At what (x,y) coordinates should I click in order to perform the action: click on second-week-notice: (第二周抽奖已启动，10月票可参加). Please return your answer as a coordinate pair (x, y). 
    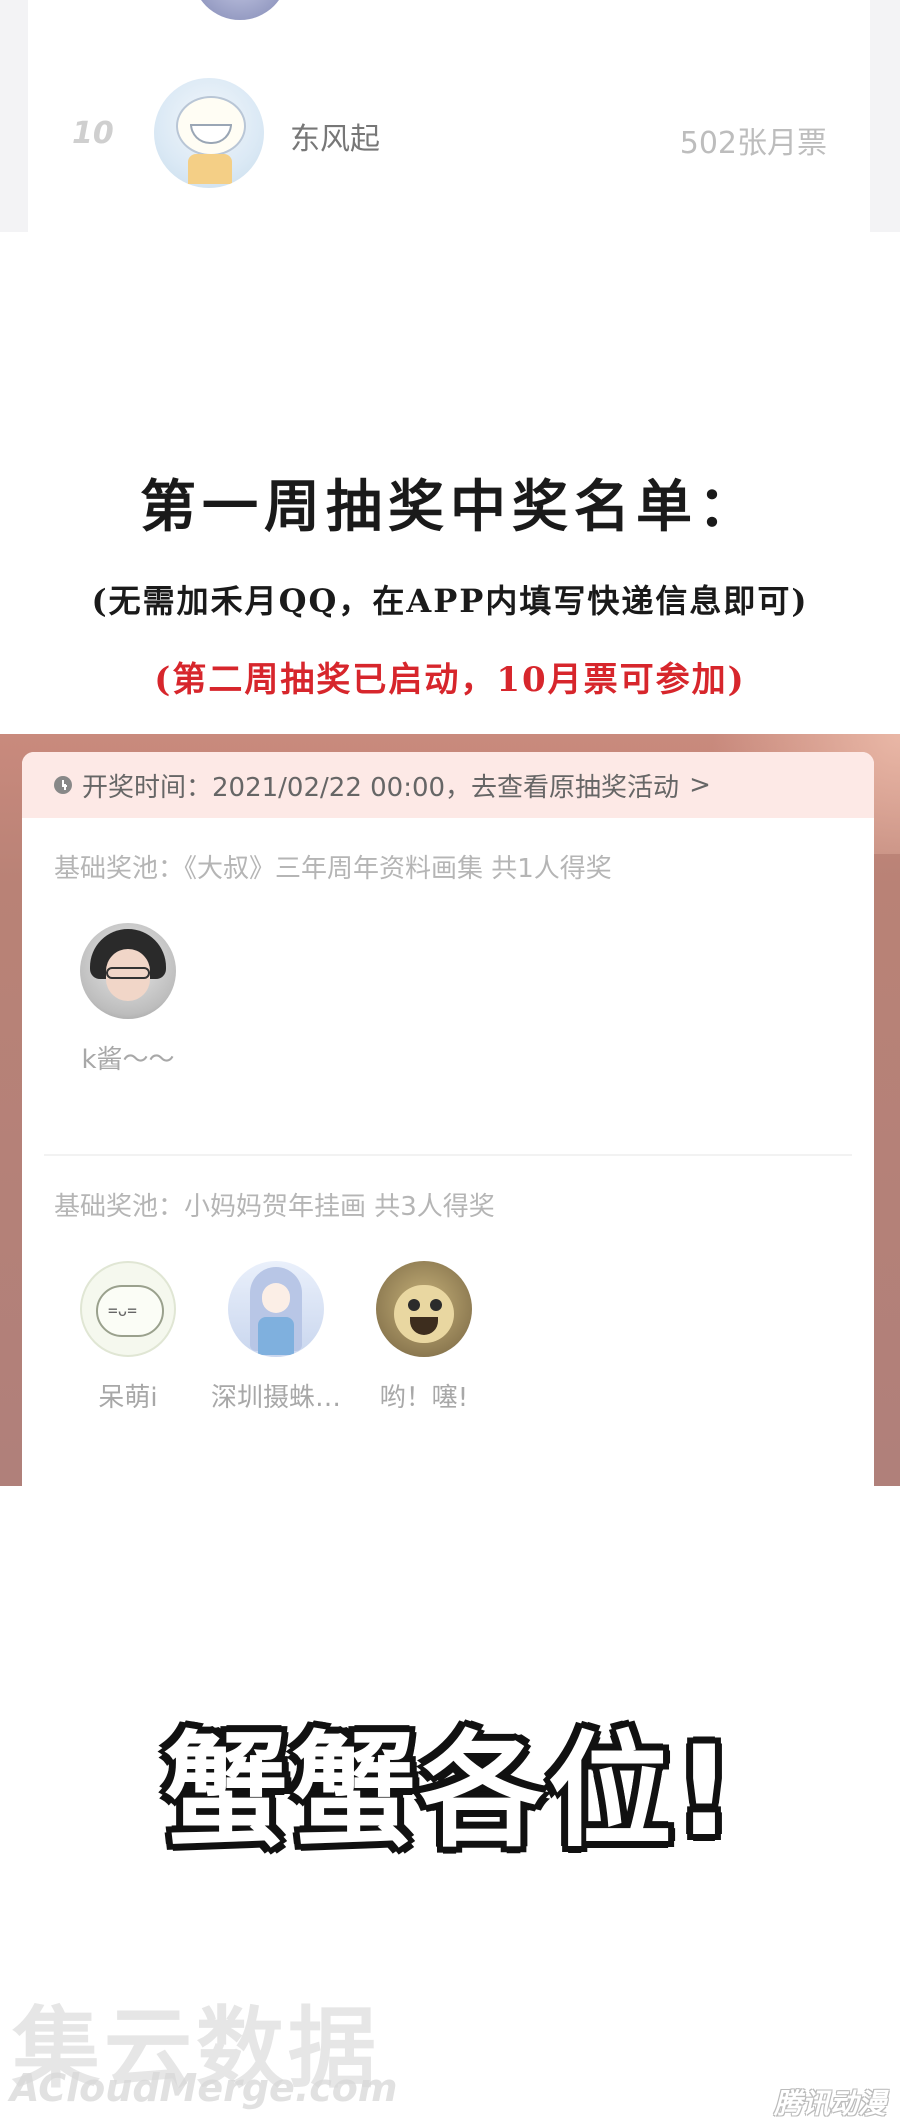
    Looking at the image, I should click on (450, 680).